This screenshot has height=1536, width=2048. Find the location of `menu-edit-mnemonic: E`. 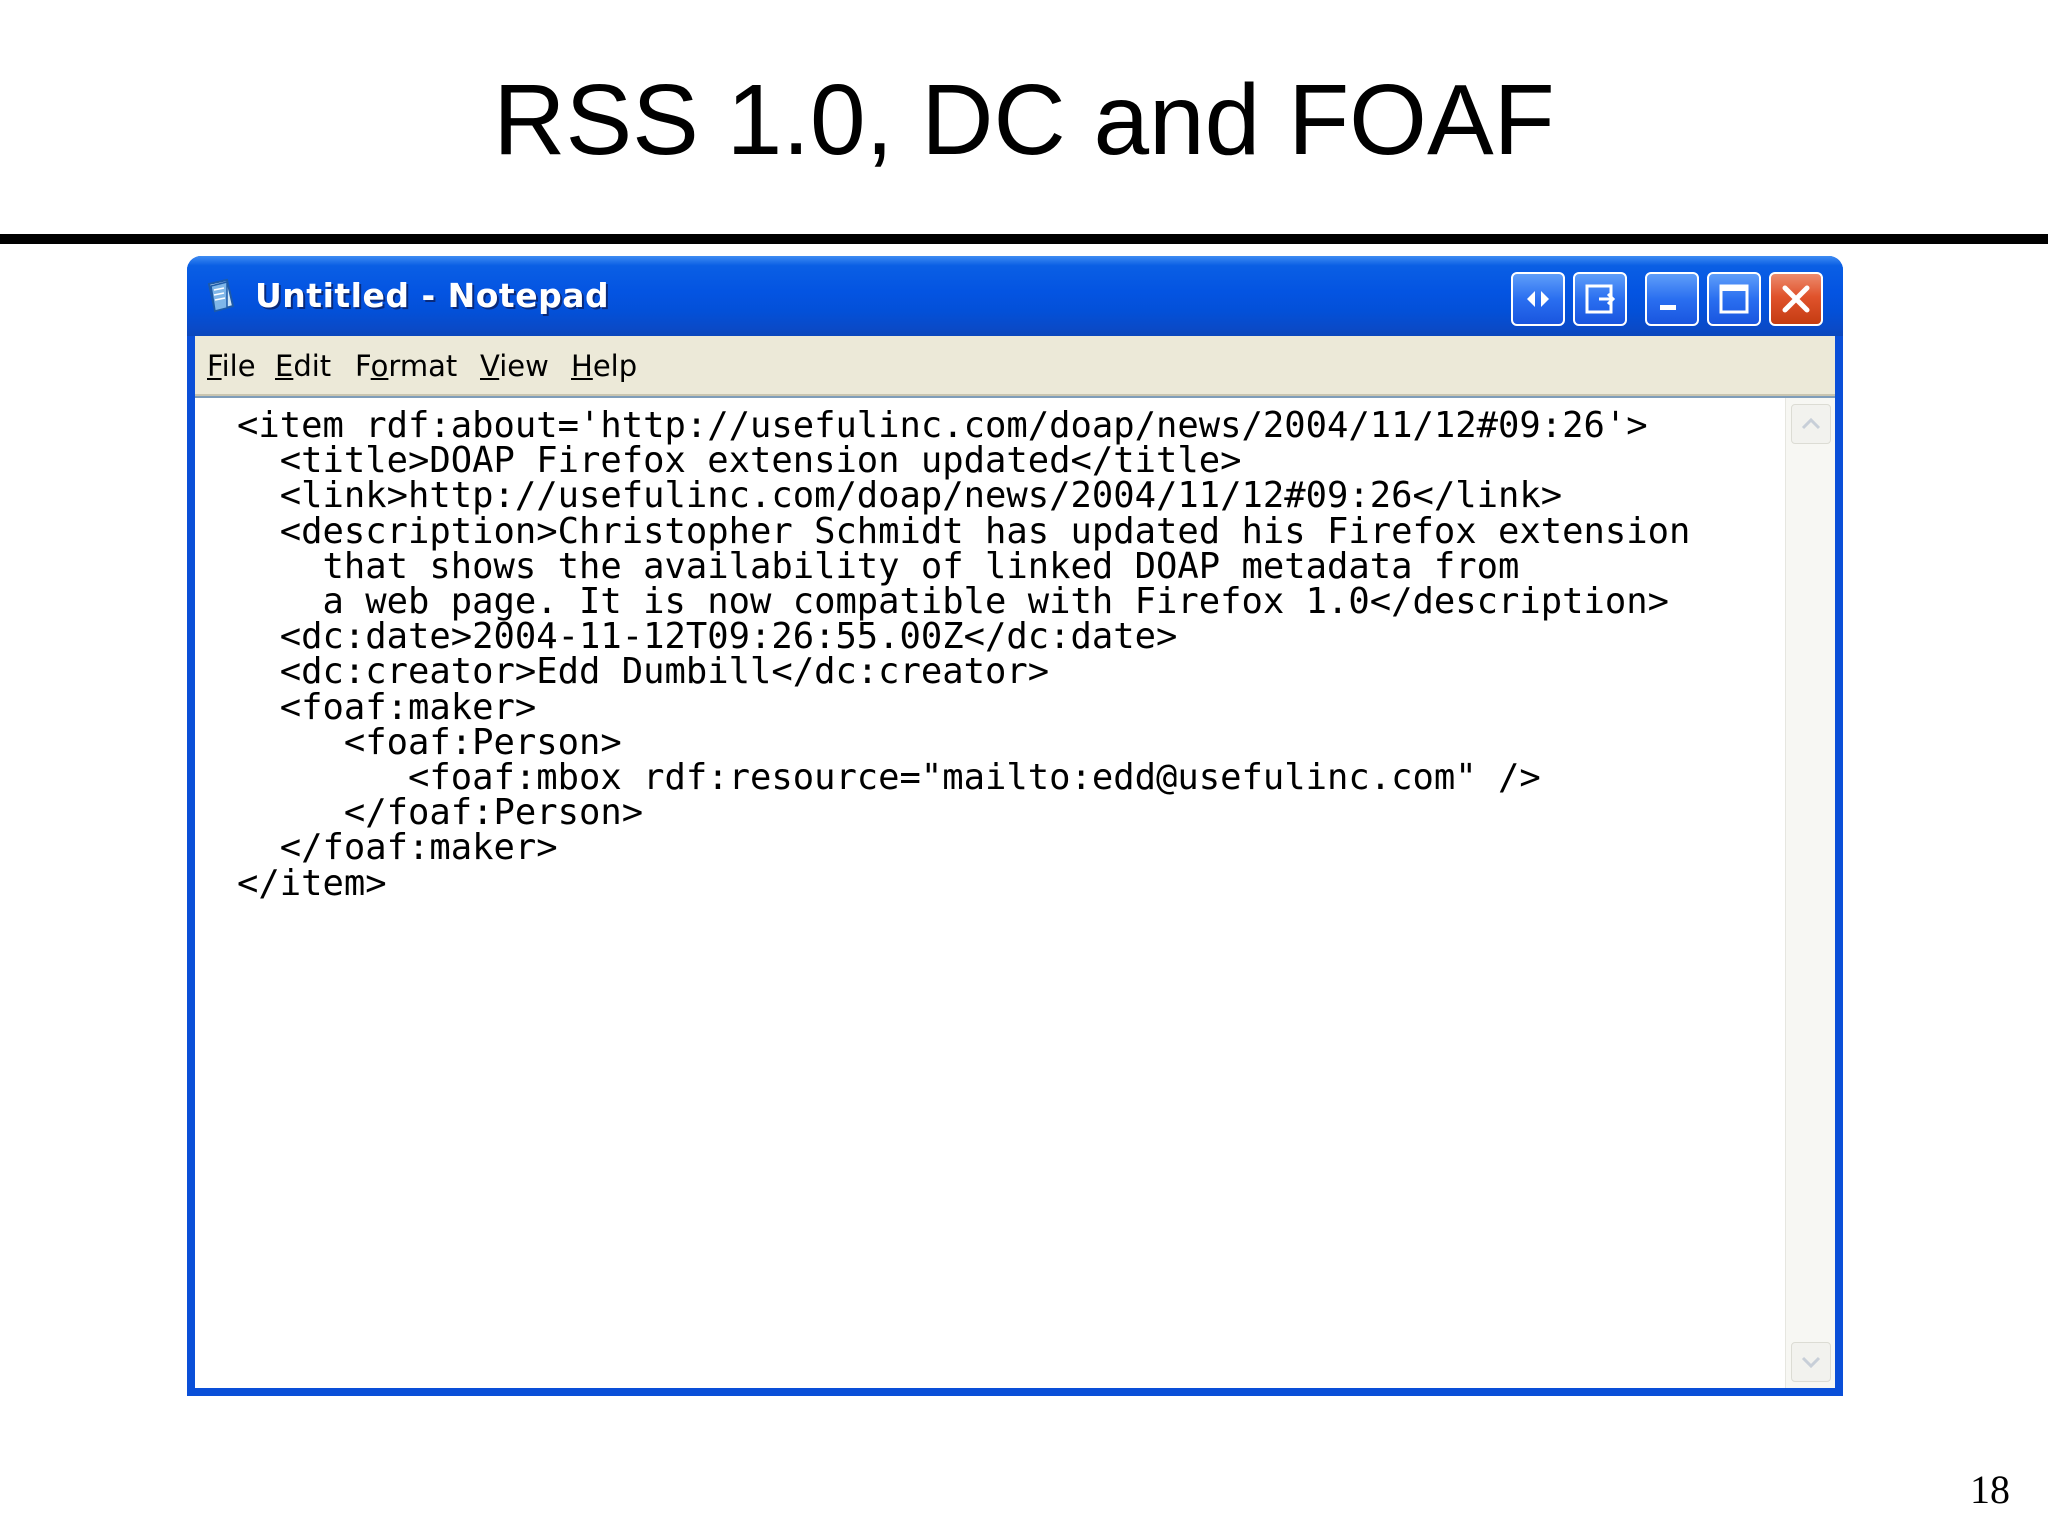

menu-edit-mnemonic: E is located at coordinates (284, 366).